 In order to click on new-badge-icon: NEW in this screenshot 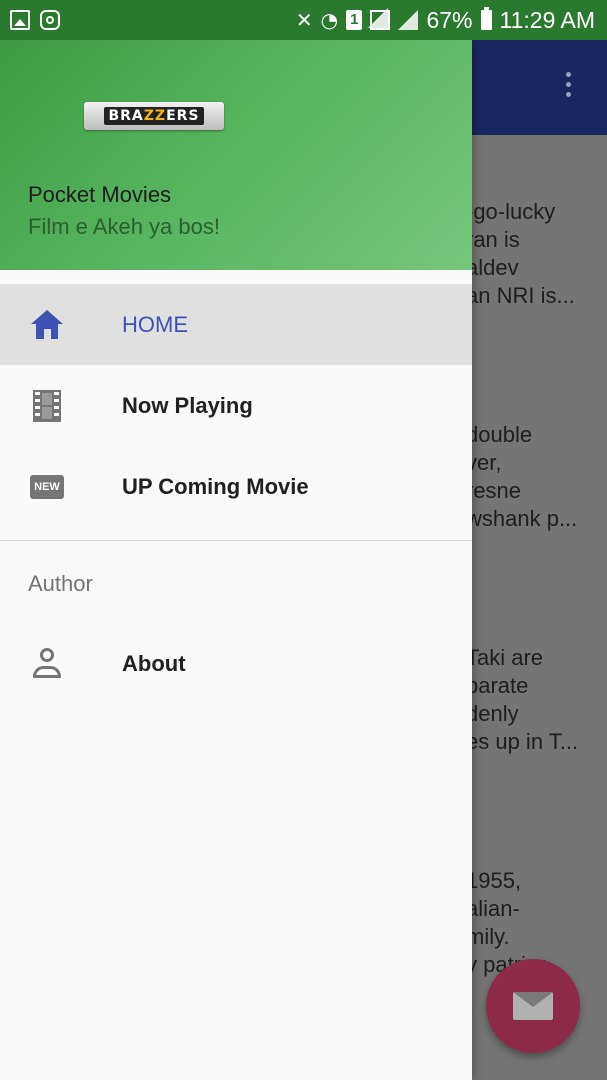, I will do `click(47, 487)`.